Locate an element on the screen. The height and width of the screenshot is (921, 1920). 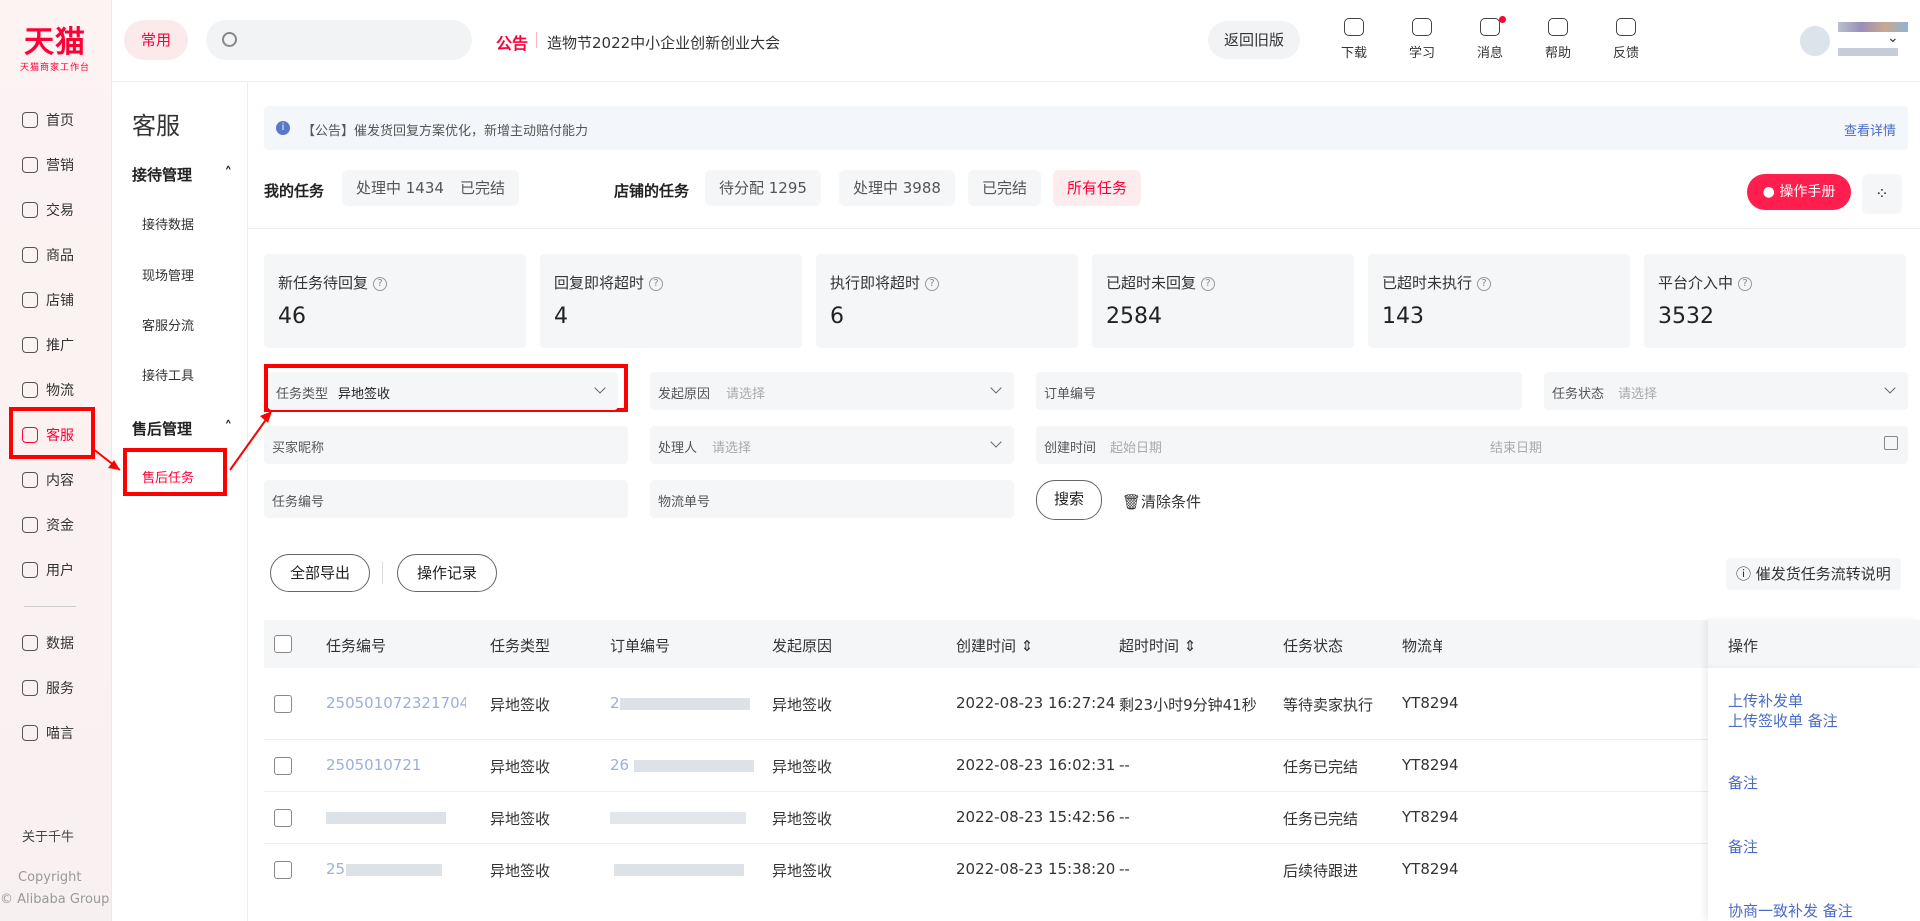
stat-card: 平台介入中? 3532 is located at coordinates (1775, 301).